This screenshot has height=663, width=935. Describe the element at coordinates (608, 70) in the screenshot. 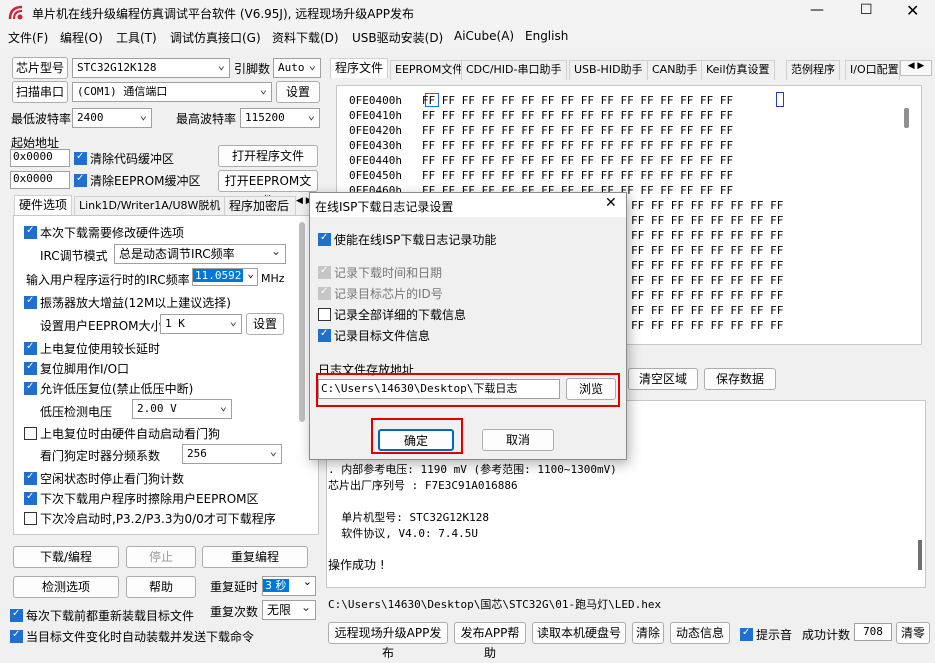

I see `tab-usb-hid: USB-HID助手` at that location.